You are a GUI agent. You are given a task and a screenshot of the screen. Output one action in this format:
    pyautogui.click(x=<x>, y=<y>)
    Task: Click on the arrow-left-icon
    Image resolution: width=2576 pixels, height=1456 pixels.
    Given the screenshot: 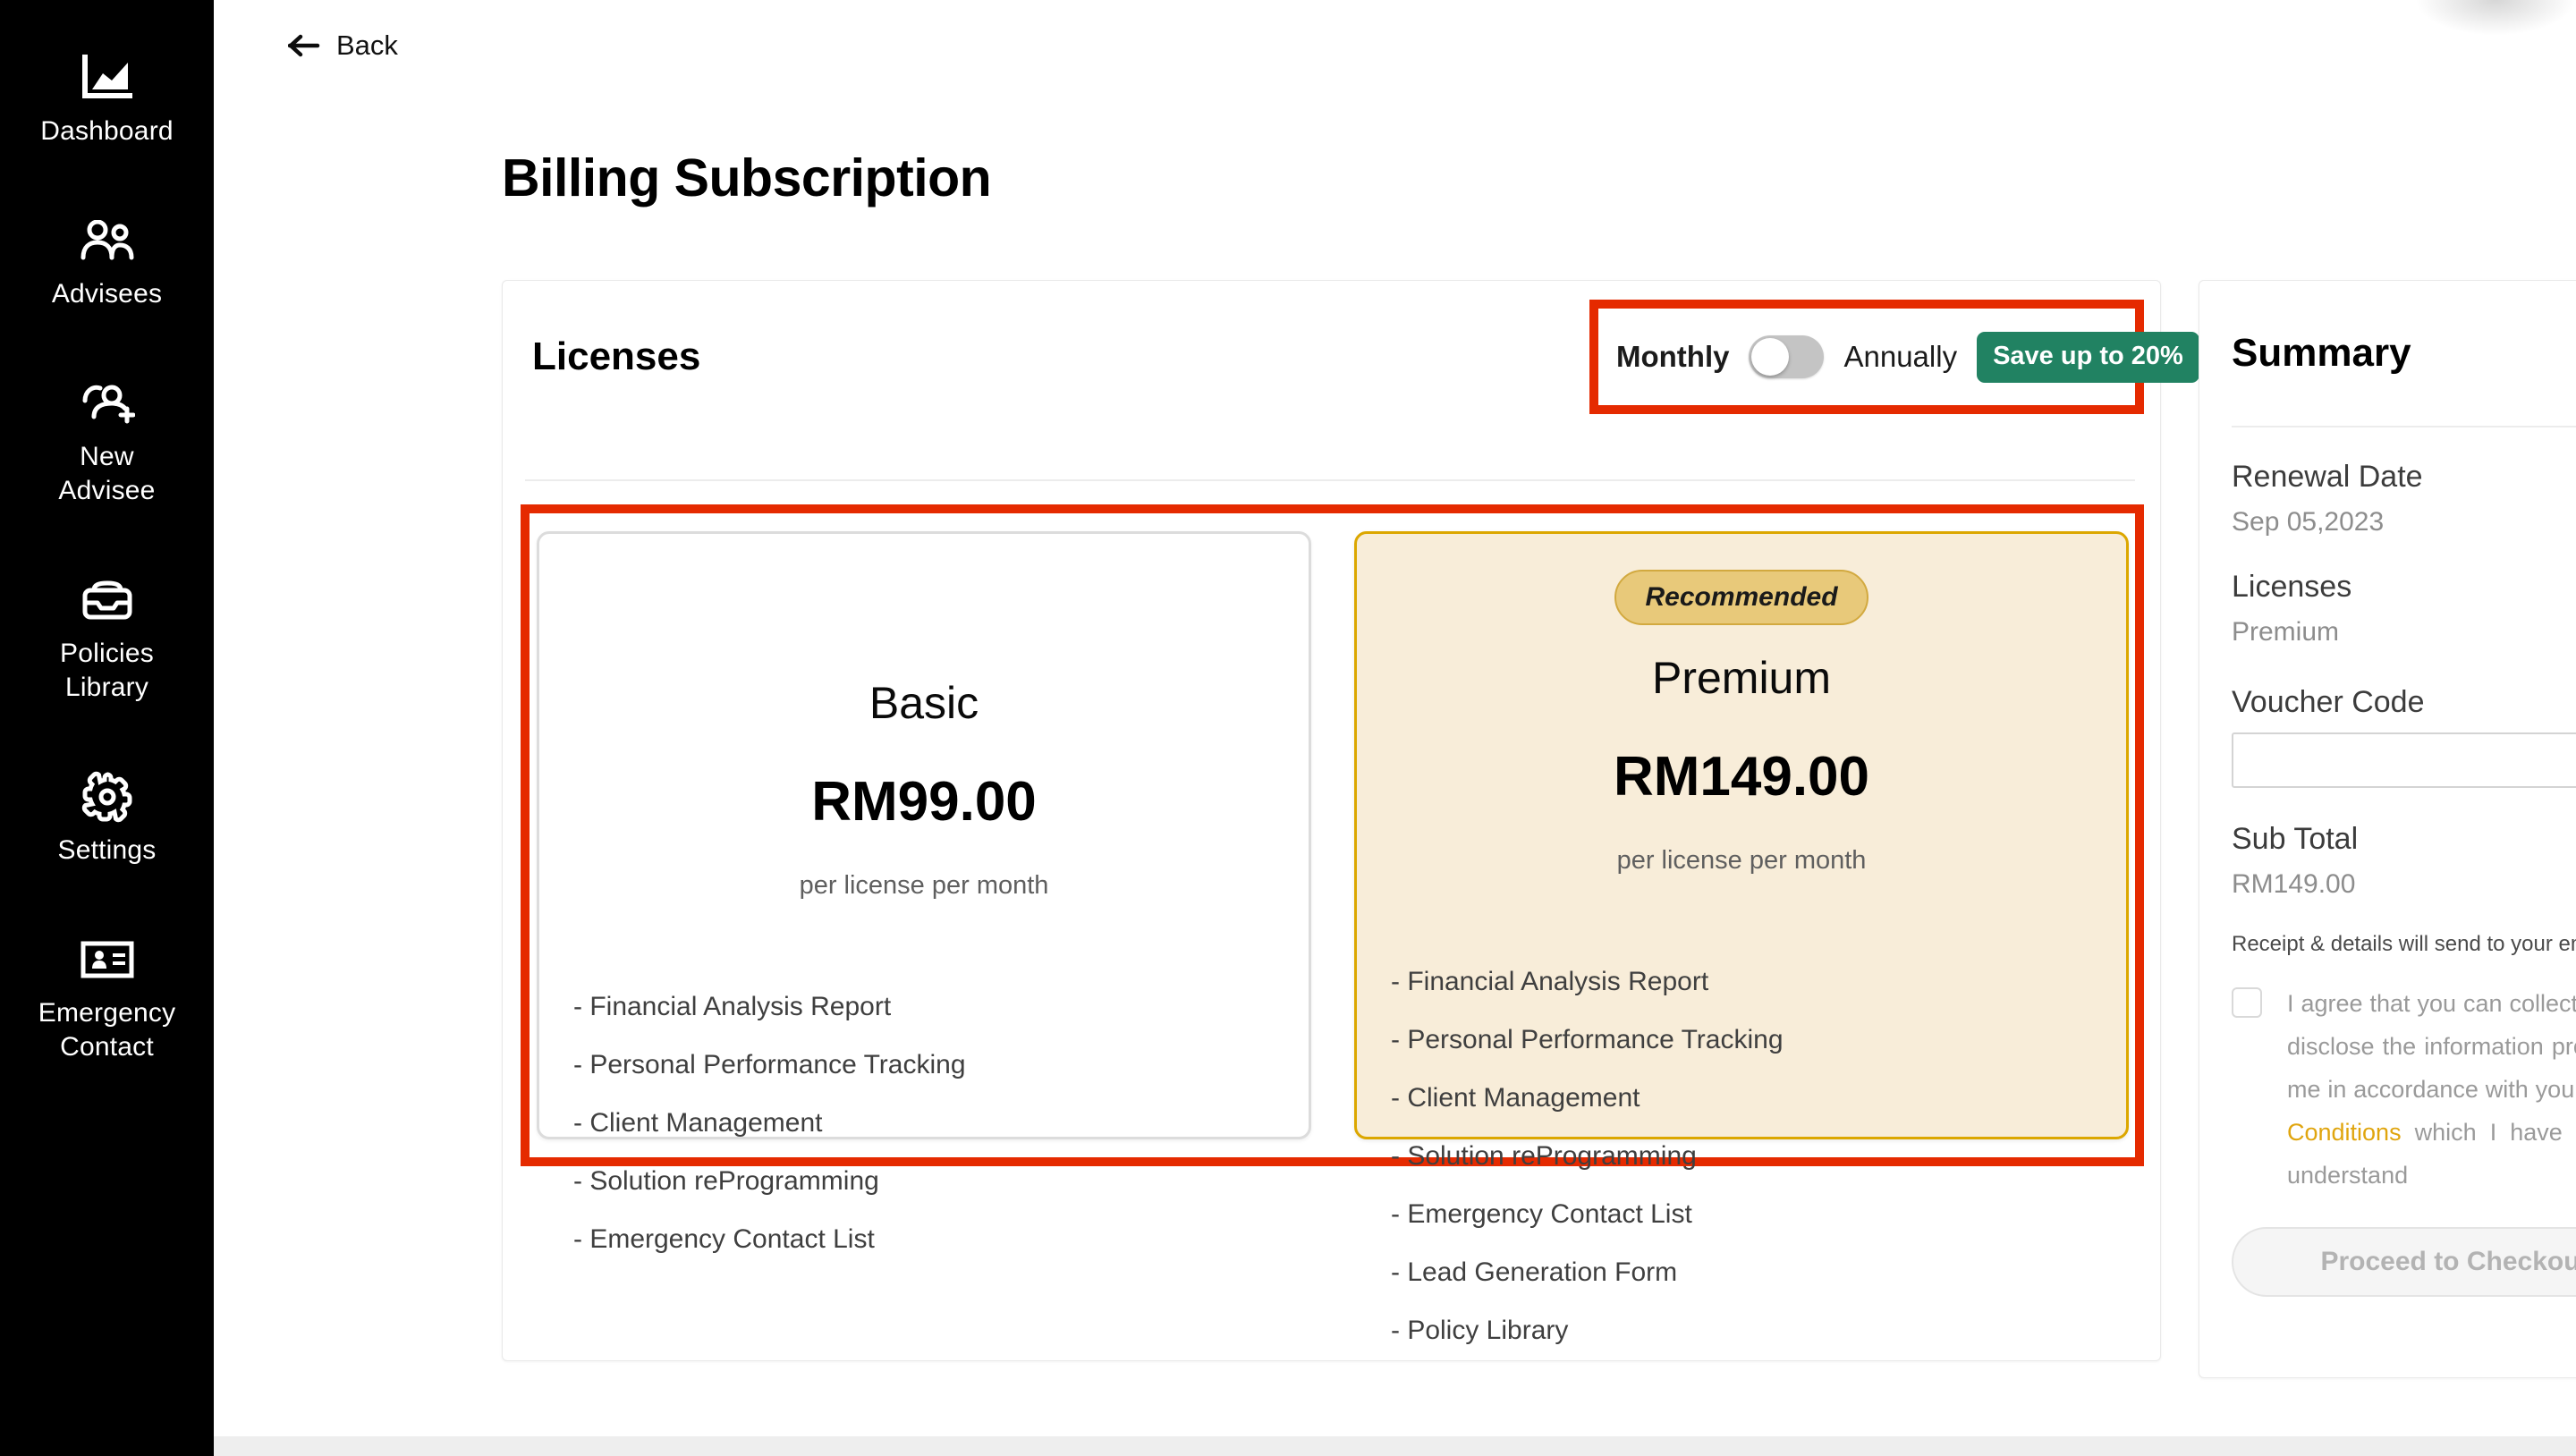 What is the action you would take?
    pyautogui.click(x=304, y=45)
    